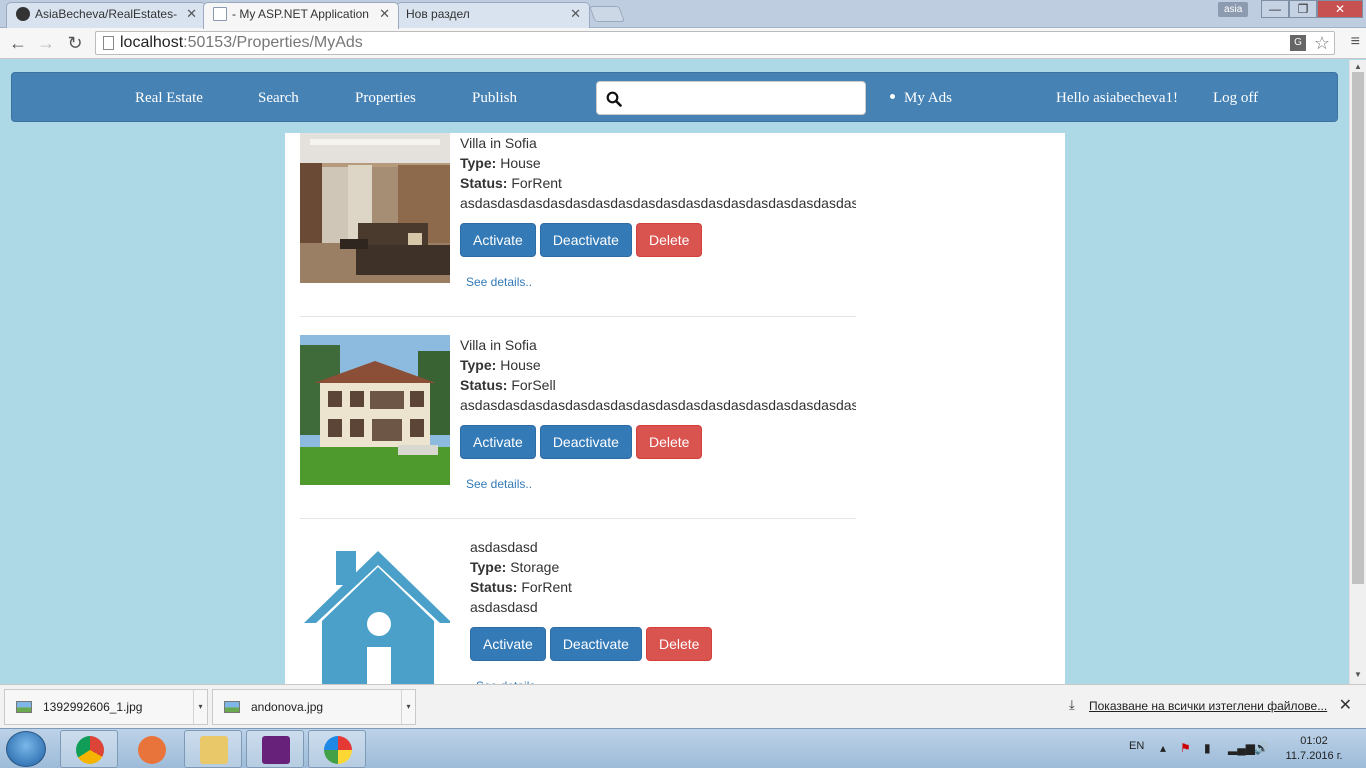  What do you see at coordinates (1235, 98) in the screenshot?
I see `logoff-link: Log off` at bounding box center [1235, 98].